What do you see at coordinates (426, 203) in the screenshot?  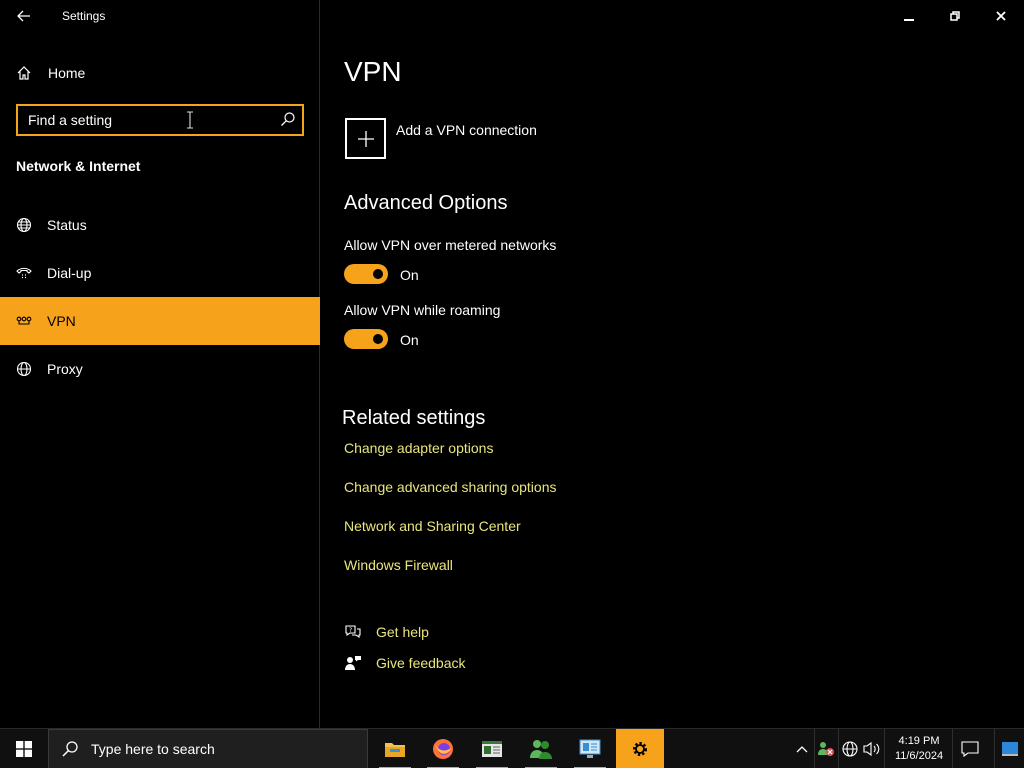 I see `advanced-options-title: Advanced Options` at bounding box center [426, 203].